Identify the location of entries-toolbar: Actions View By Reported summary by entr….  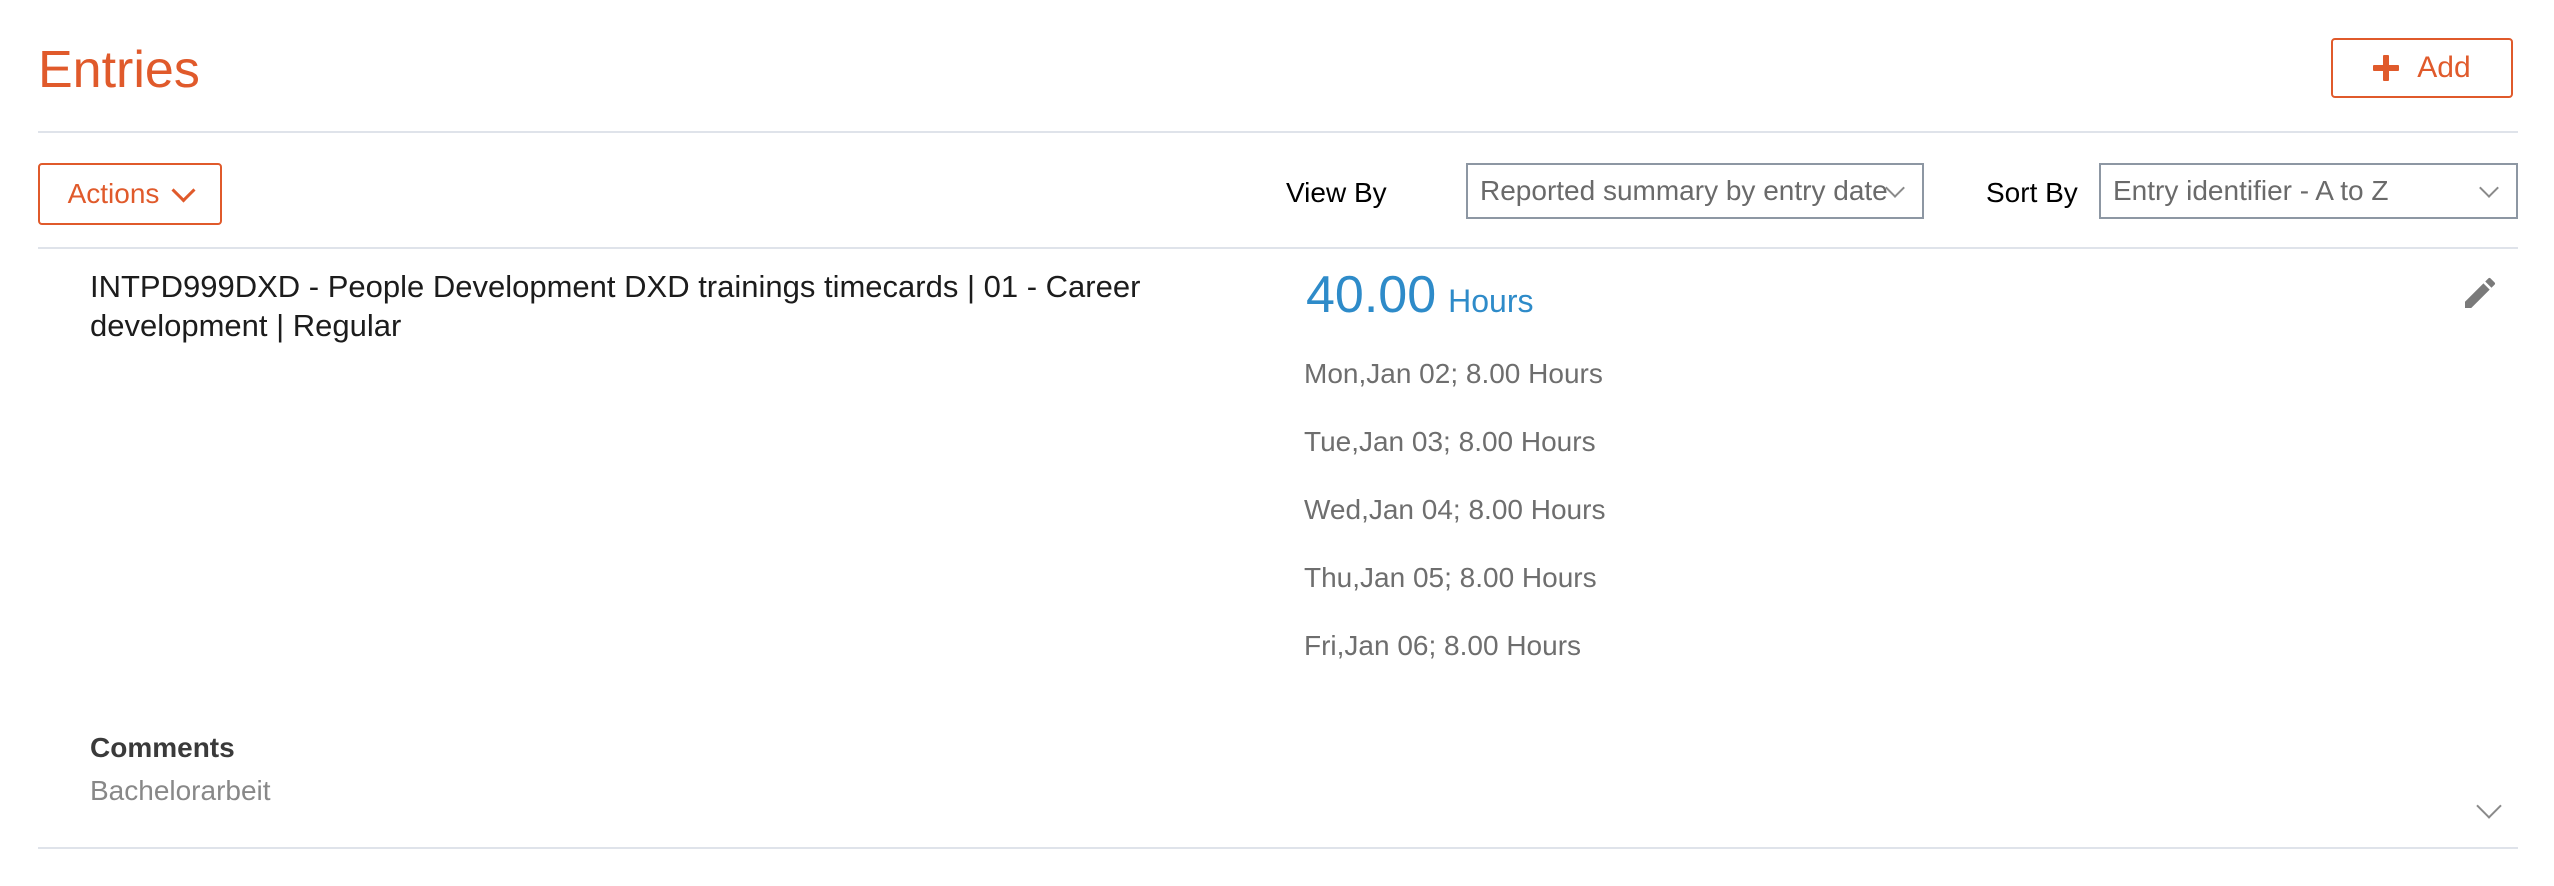
(1278, 190).